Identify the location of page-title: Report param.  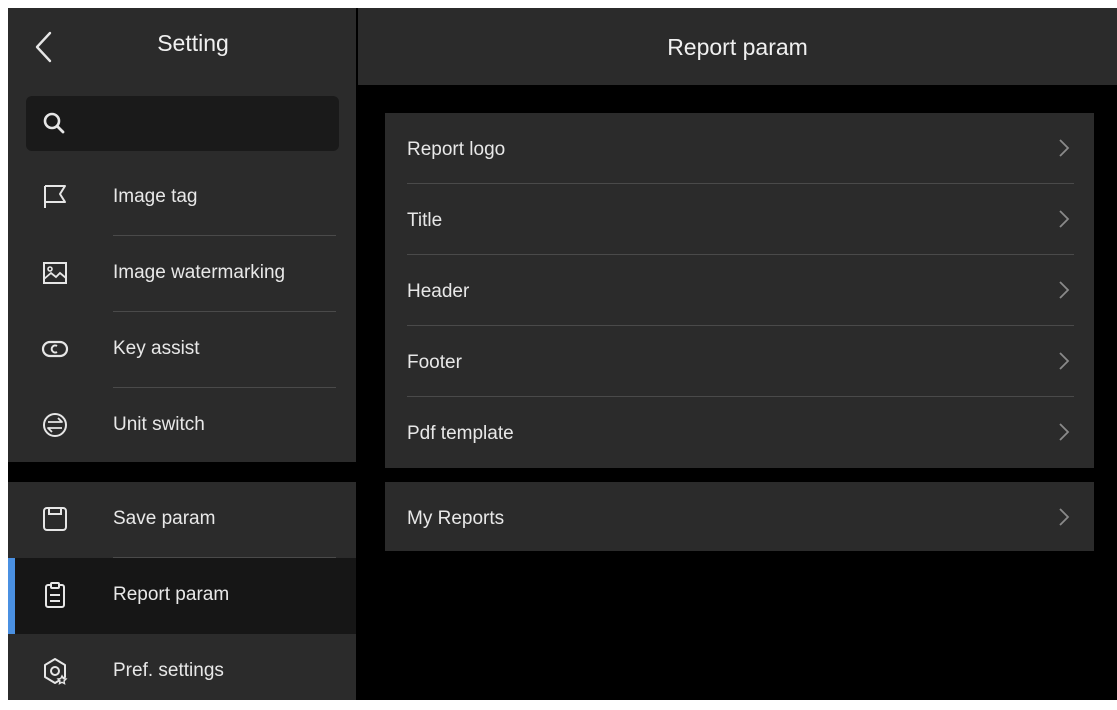
(737, 47).